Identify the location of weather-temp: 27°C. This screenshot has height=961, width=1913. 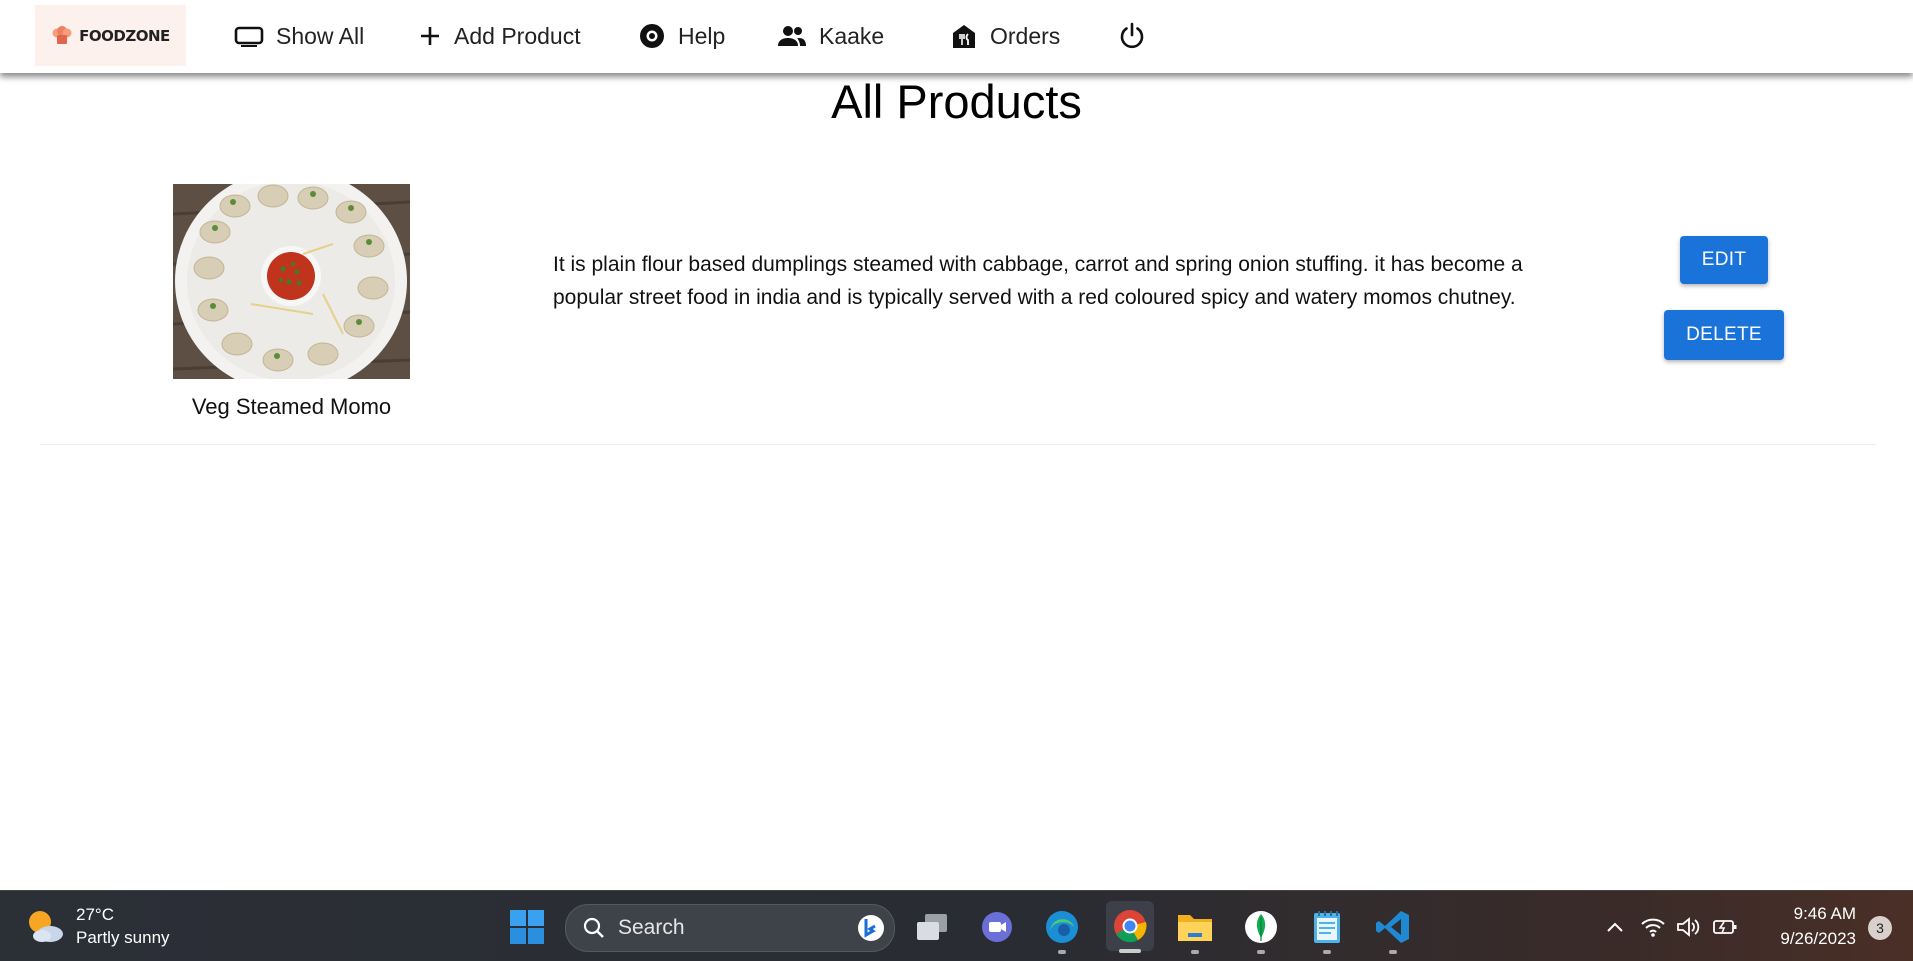
(95, 914).